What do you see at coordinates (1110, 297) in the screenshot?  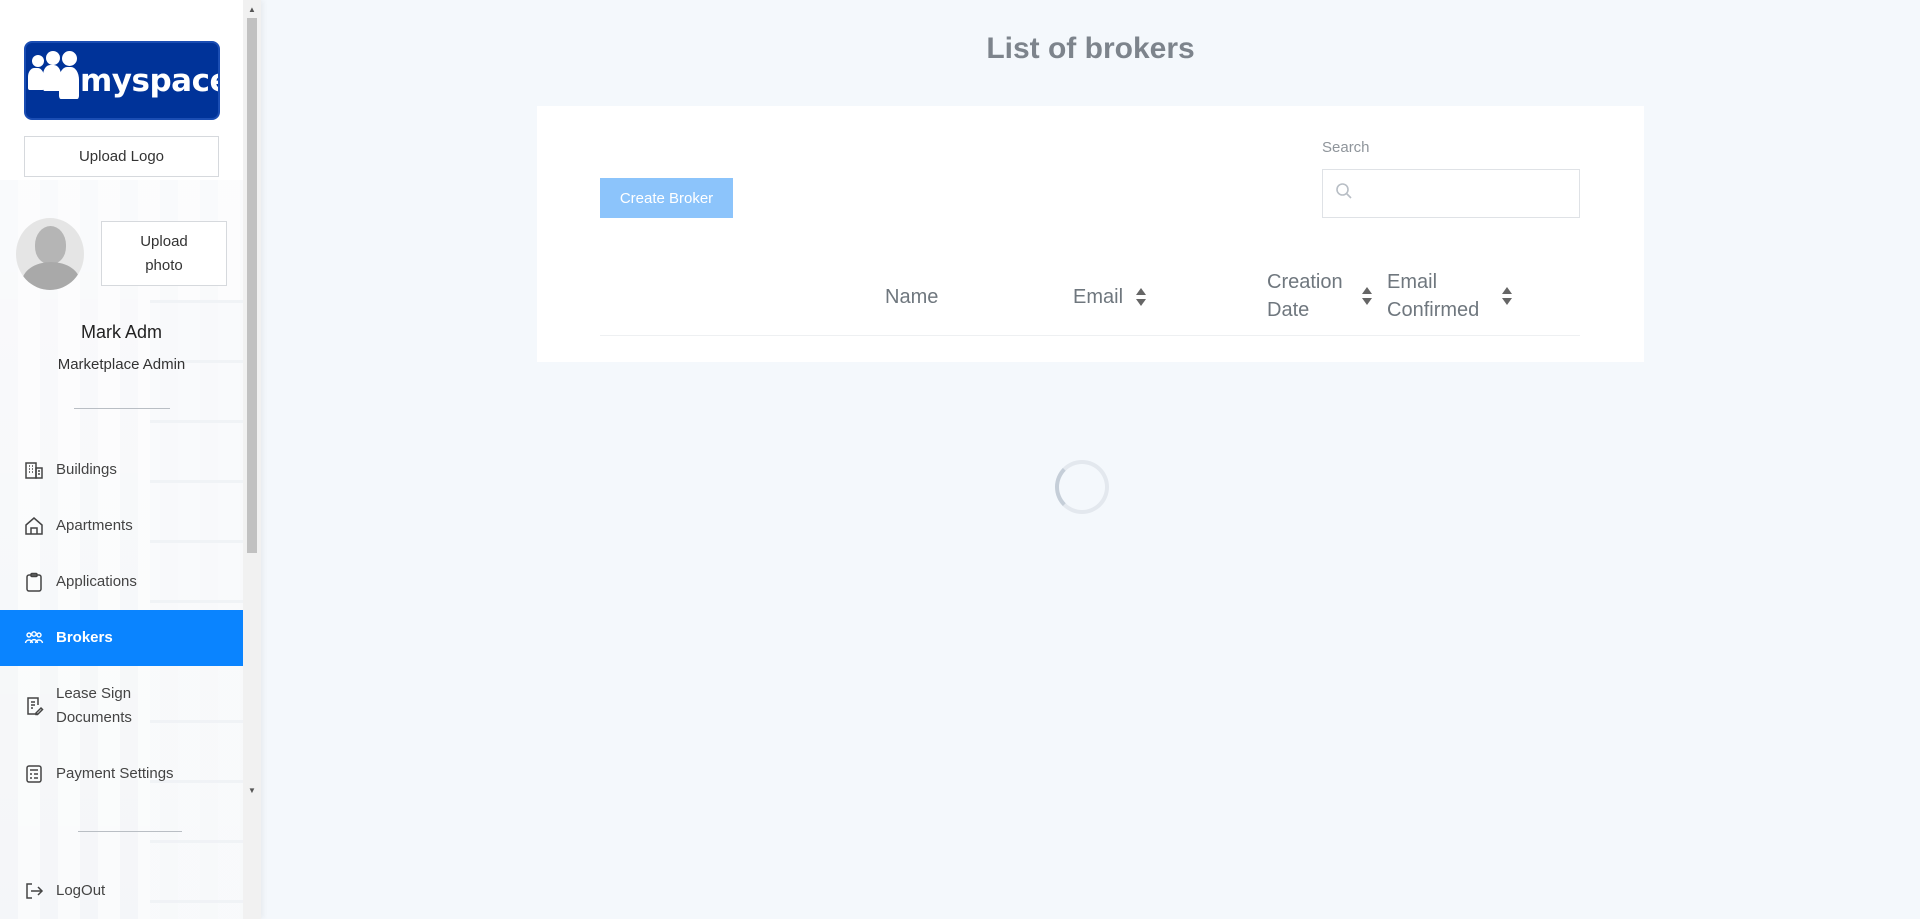 I see `column-header-email: Email` at bounding box center [1110, 297].